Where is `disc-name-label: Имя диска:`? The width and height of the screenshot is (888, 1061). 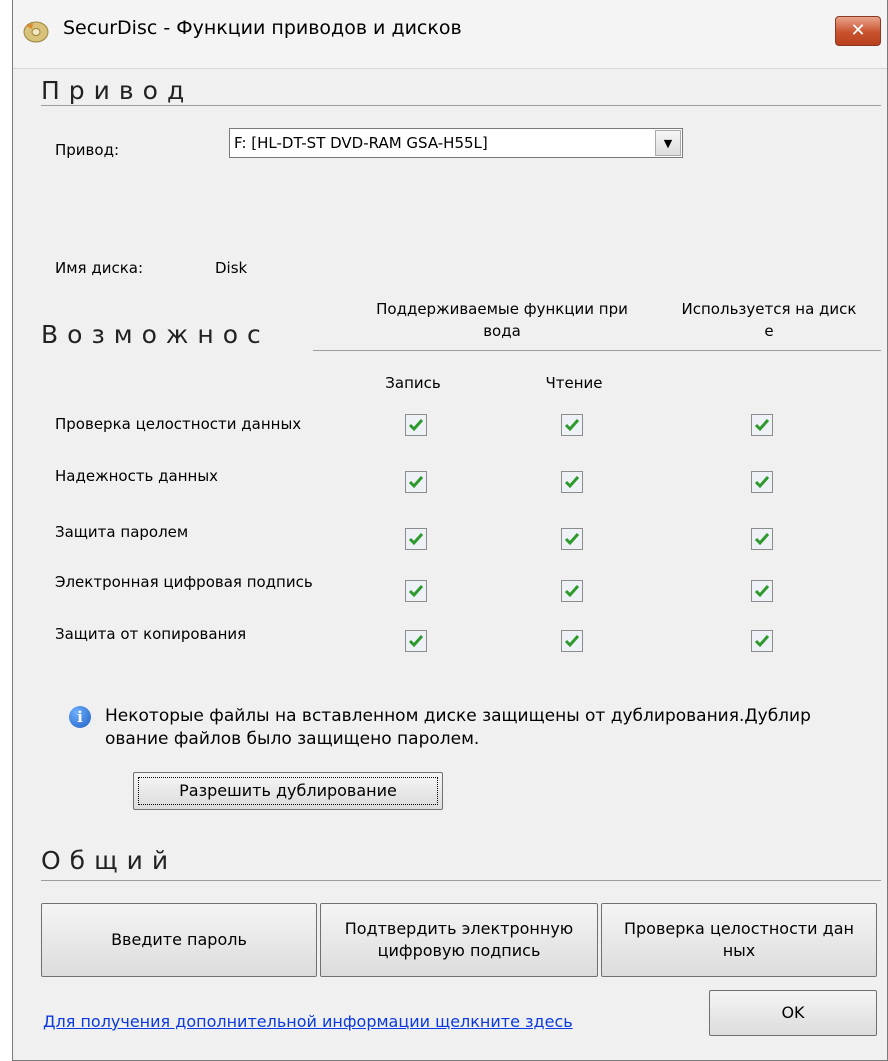
disc-name-label: Имя диска: is located at coordinates (99, 268).